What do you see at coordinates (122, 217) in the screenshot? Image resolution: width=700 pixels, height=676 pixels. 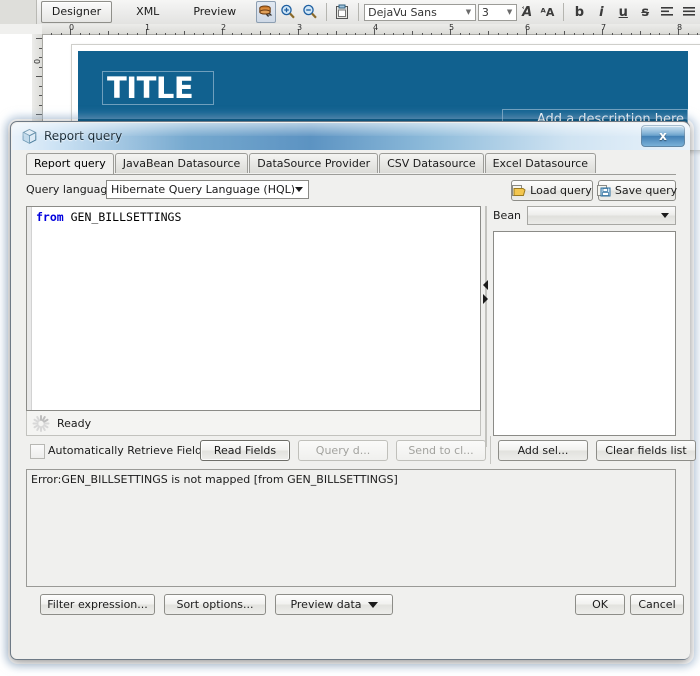 I see `query-body: GEN_BILLSETTINGS` at bounding box center [122, 217].